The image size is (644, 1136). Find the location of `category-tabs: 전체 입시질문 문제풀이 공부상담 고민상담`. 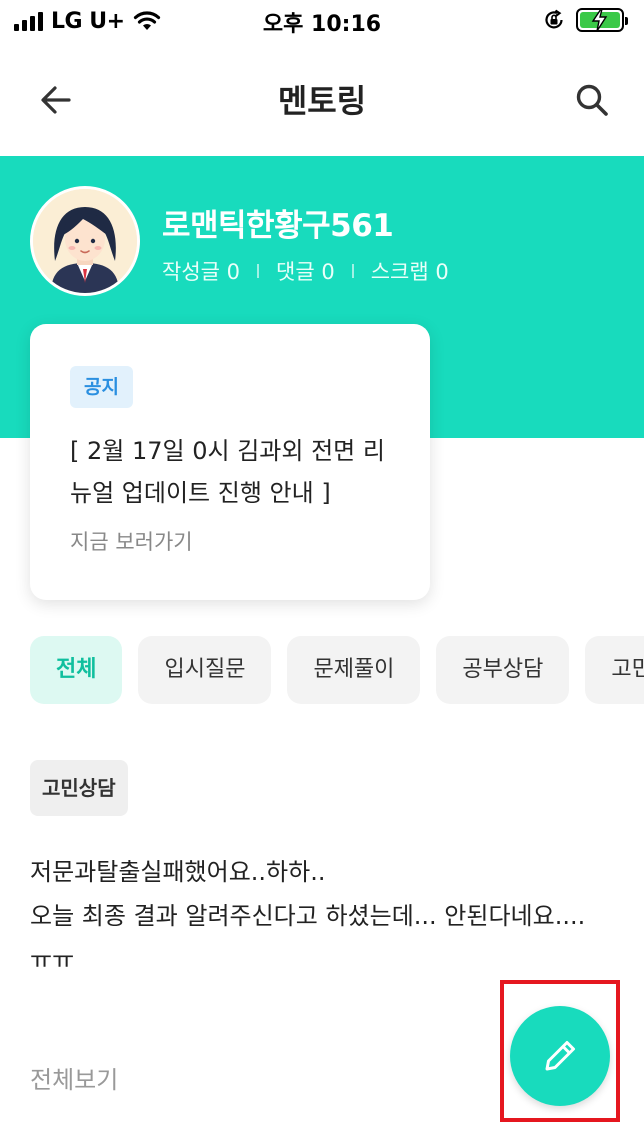

category-tabs: 전체 입시질문 문제풀이 공부상담 고민상담 is located at coordinates (337, 670).